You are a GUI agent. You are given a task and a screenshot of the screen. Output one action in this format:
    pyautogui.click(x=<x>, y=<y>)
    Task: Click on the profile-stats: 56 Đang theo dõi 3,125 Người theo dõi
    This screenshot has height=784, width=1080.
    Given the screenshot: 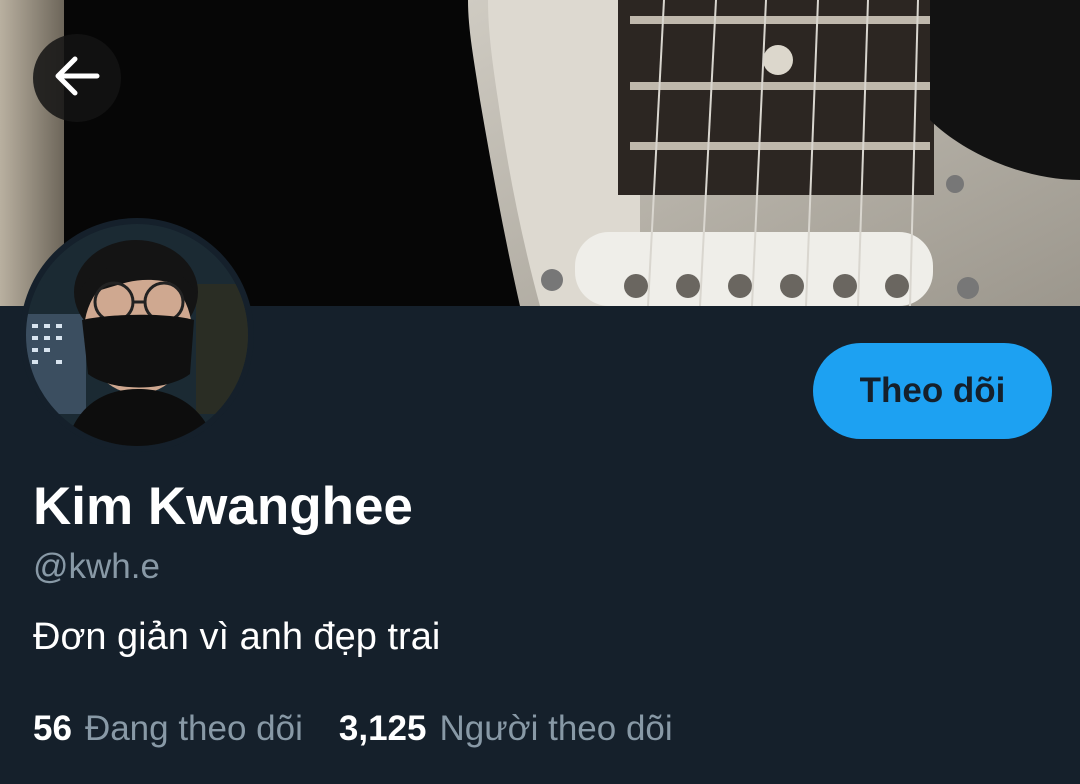 What is the action you would take?
    pyautogui.click(x=353, y=729)
    